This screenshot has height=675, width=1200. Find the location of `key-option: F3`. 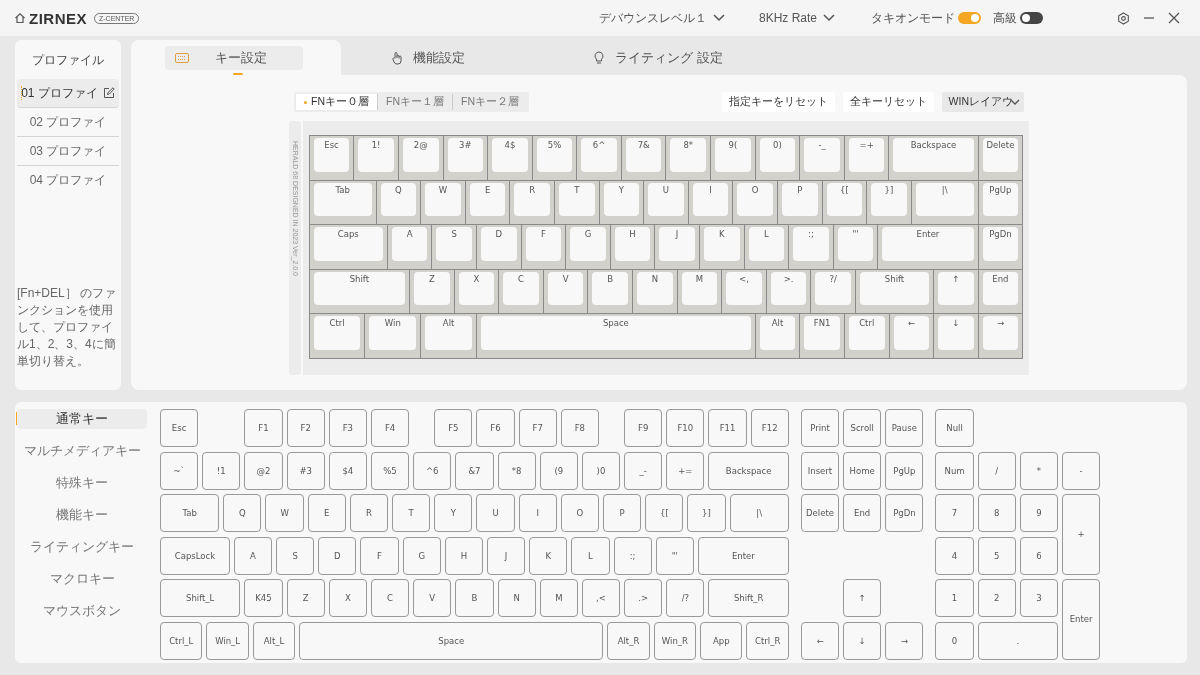

key-option: F3 is located at coordinates (347, 428).